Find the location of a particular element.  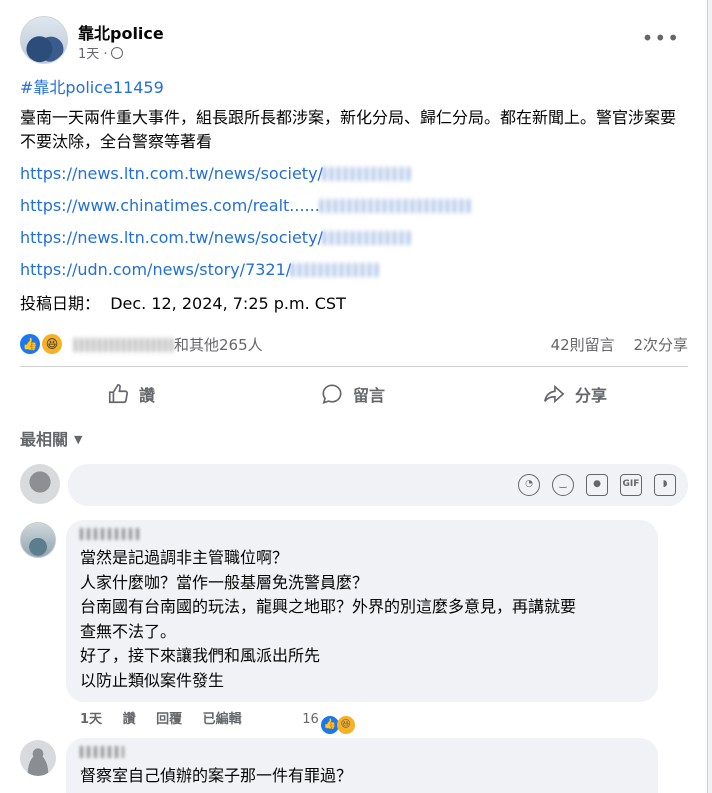

news-link-3: https://news.ltn.com.tw/news/society/ is located at coordinates (355, 238).